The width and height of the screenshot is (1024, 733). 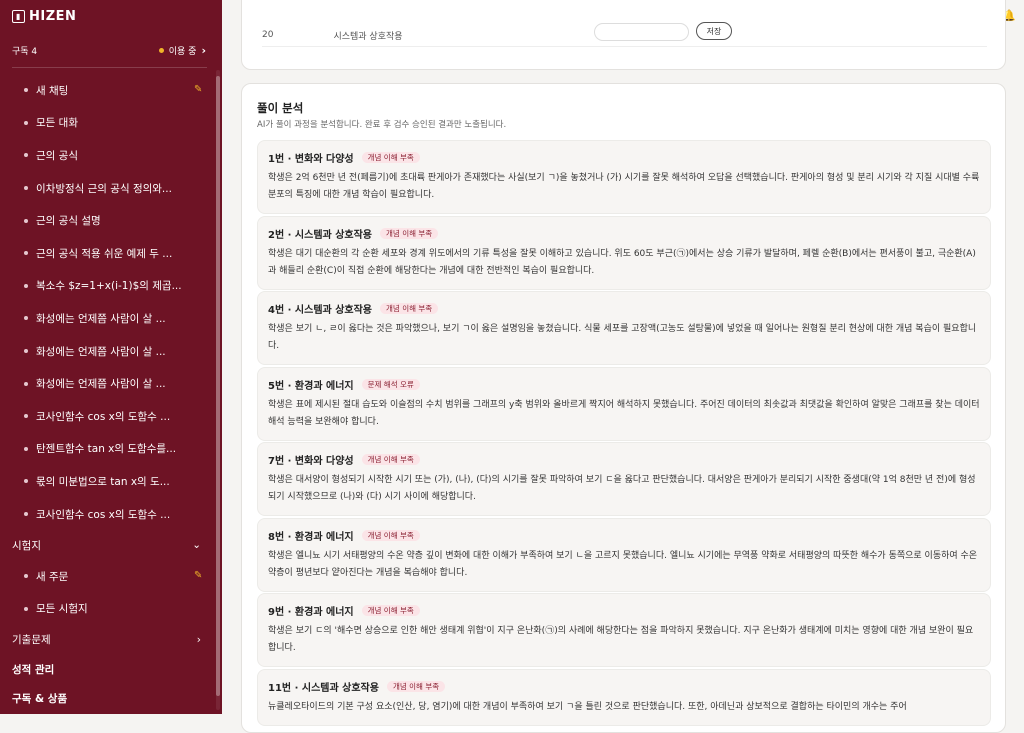 I want to click on status-dot-icon, so click(x=161, y=50).